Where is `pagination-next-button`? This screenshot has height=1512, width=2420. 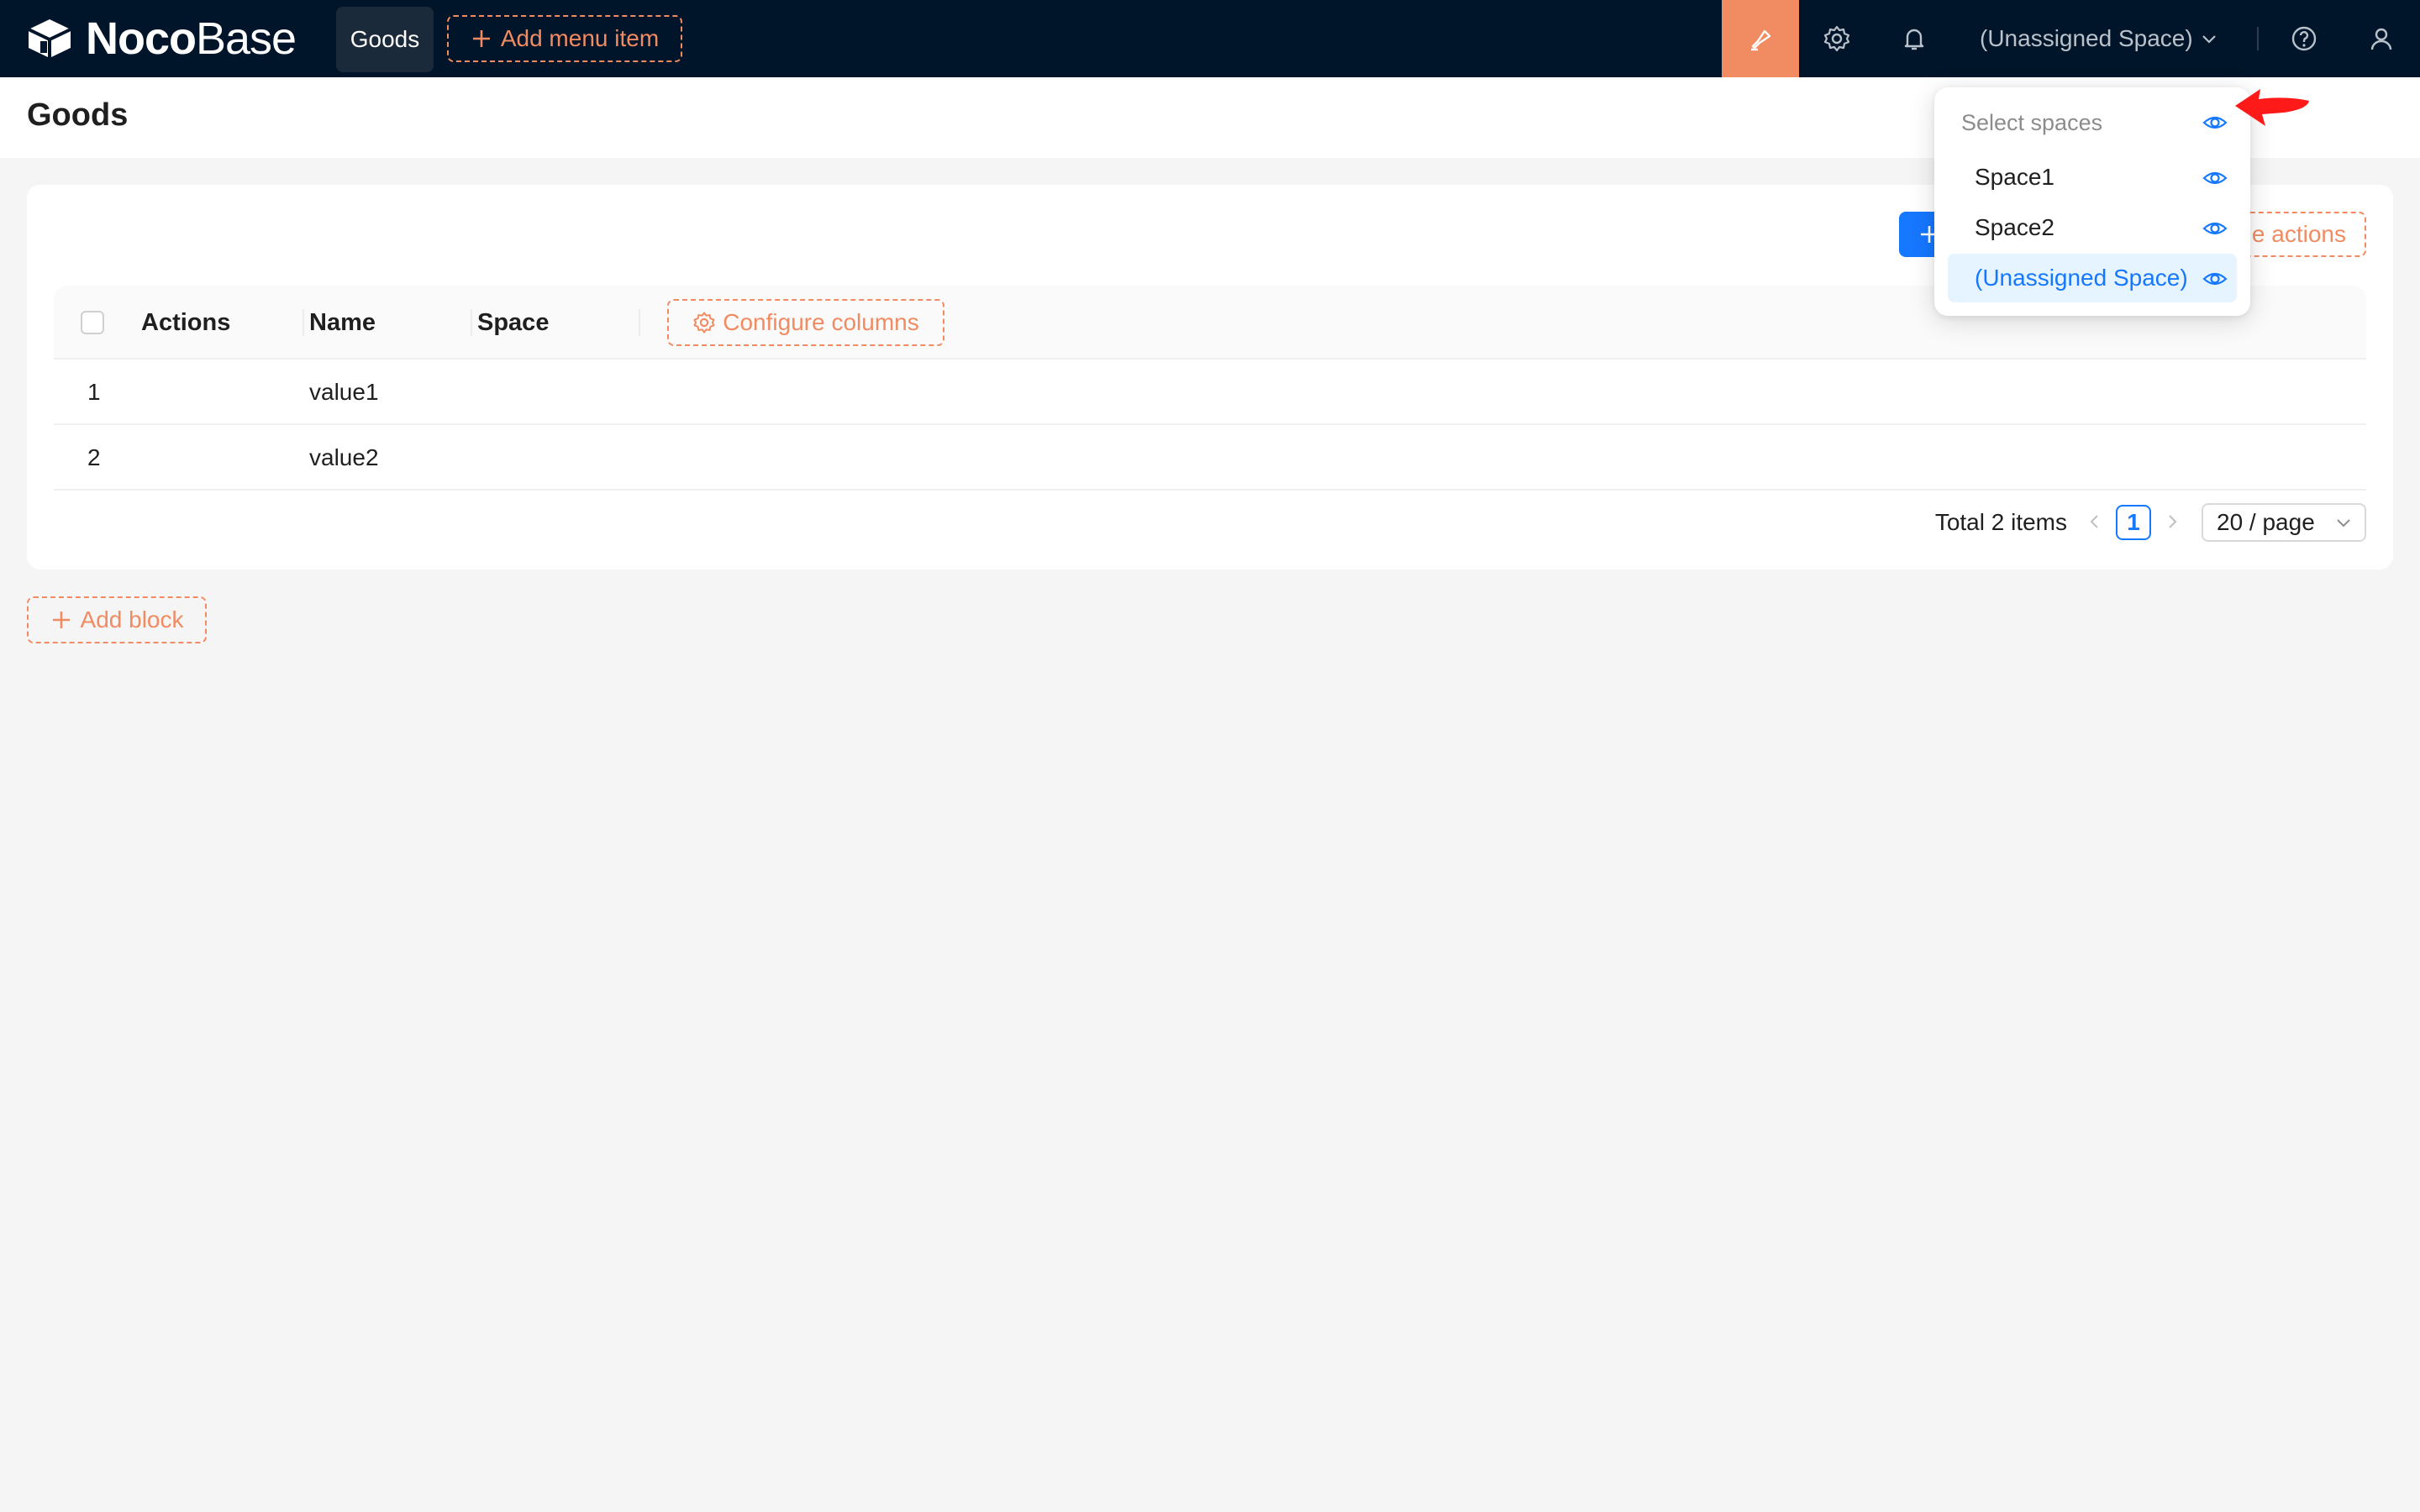
pagination-next-button is located at coordinates (2172, 523).